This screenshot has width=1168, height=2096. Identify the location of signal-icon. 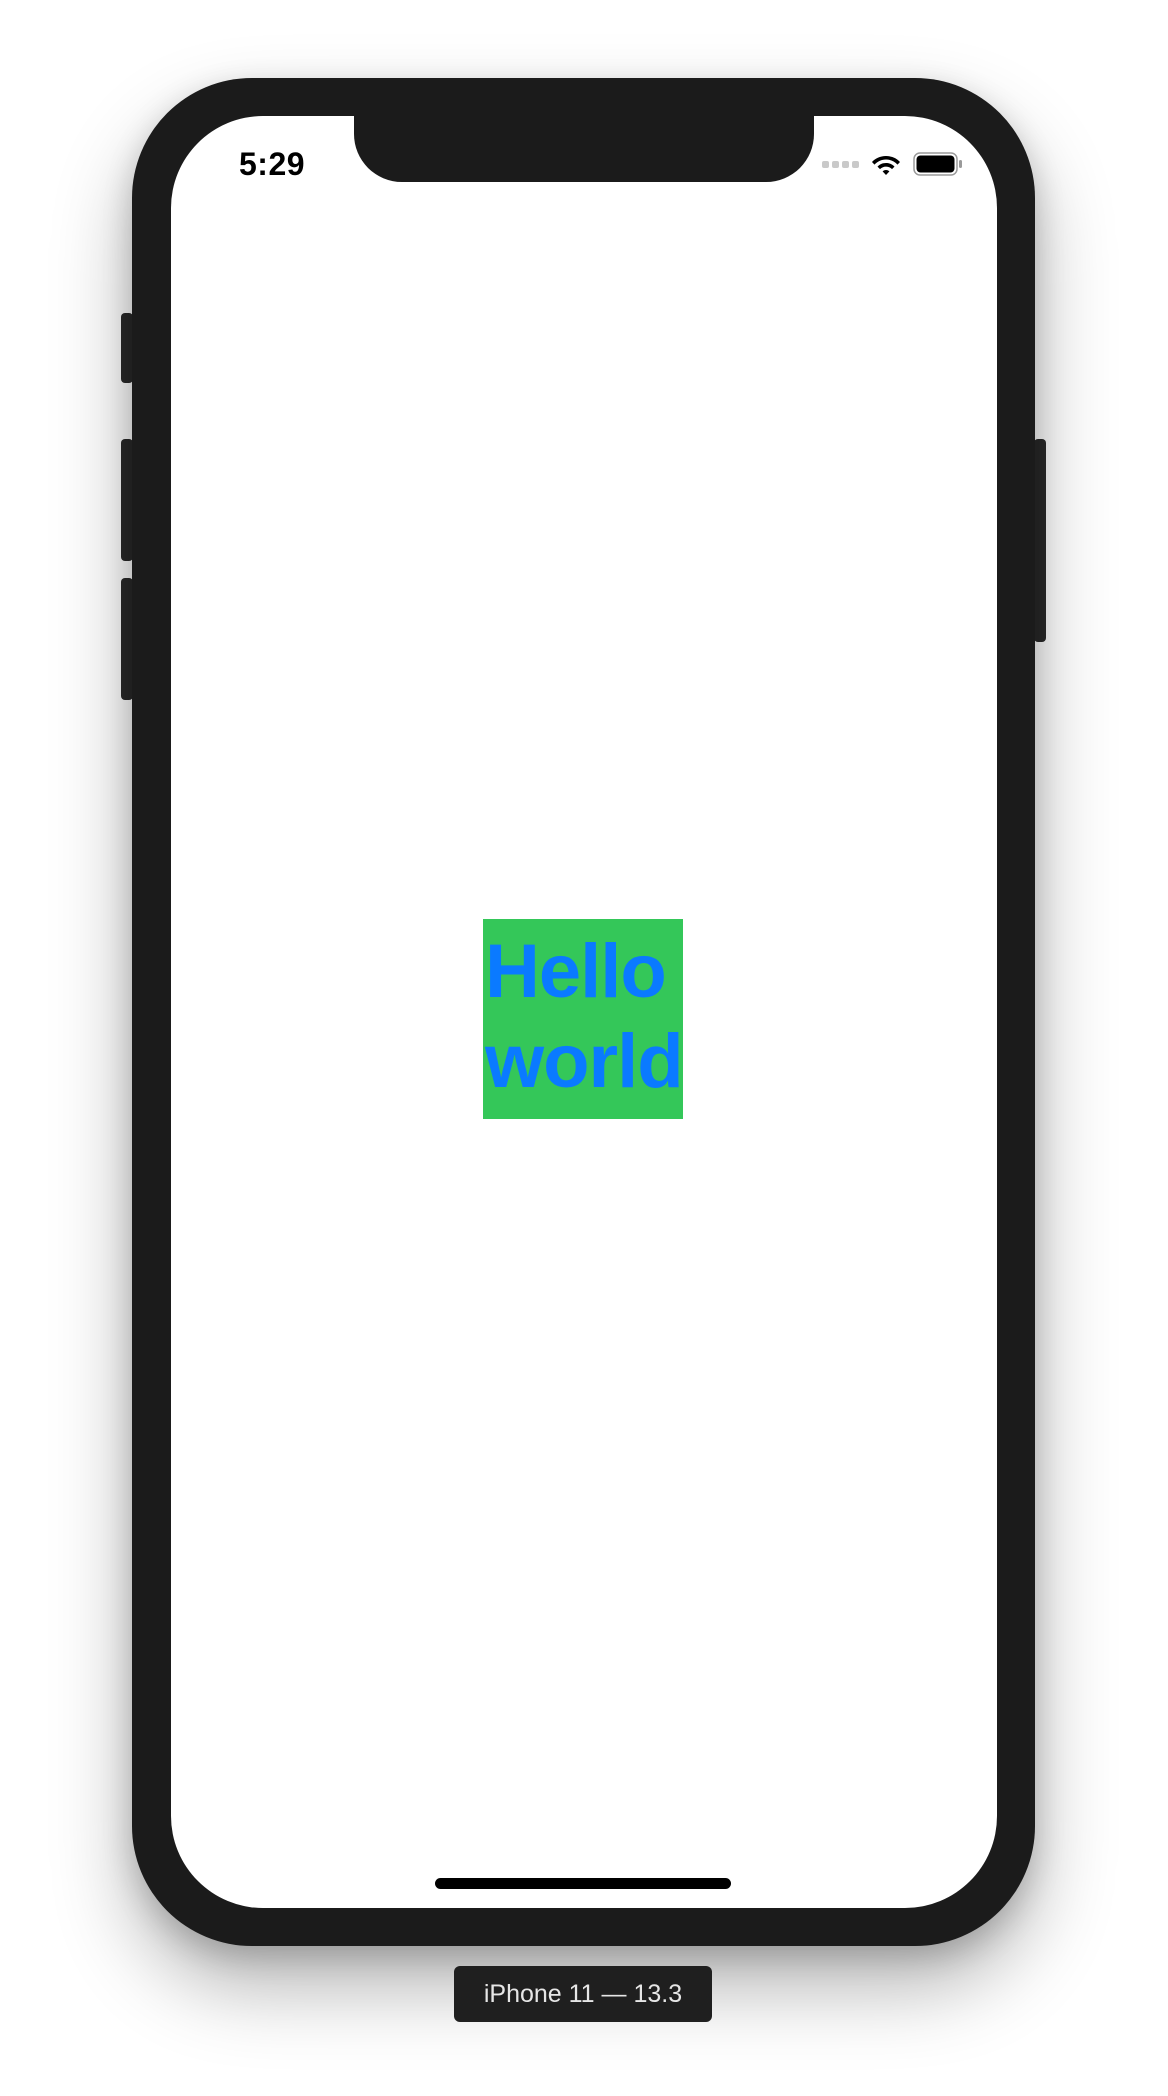
(840, 164).